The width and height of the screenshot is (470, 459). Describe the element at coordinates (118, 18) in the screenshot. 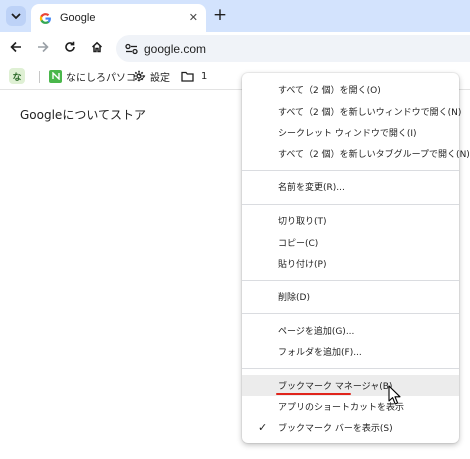

I see `active-tab: Google ✕` at that location.